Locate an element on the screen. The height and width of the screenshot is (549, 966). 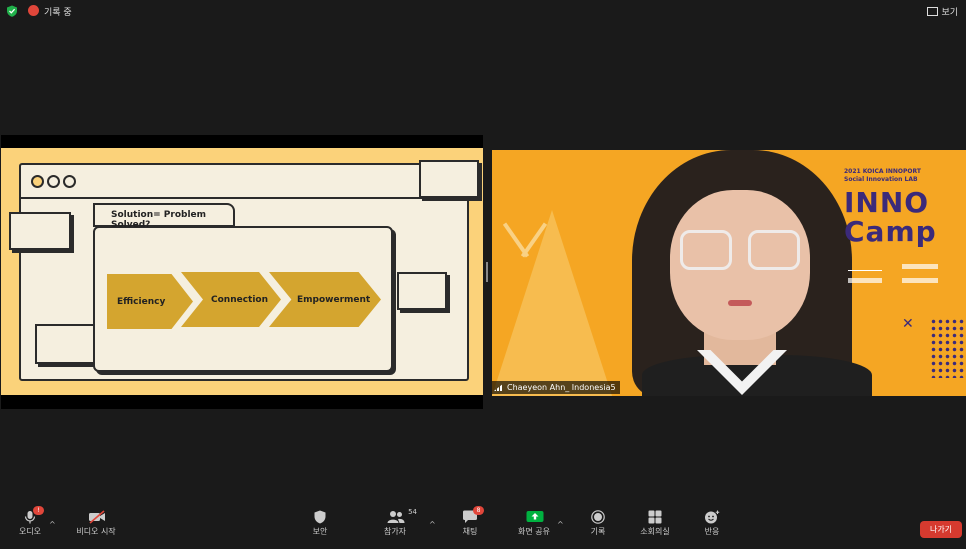
decorative-x-icon: ✕ is located at coordinates (908, 324).